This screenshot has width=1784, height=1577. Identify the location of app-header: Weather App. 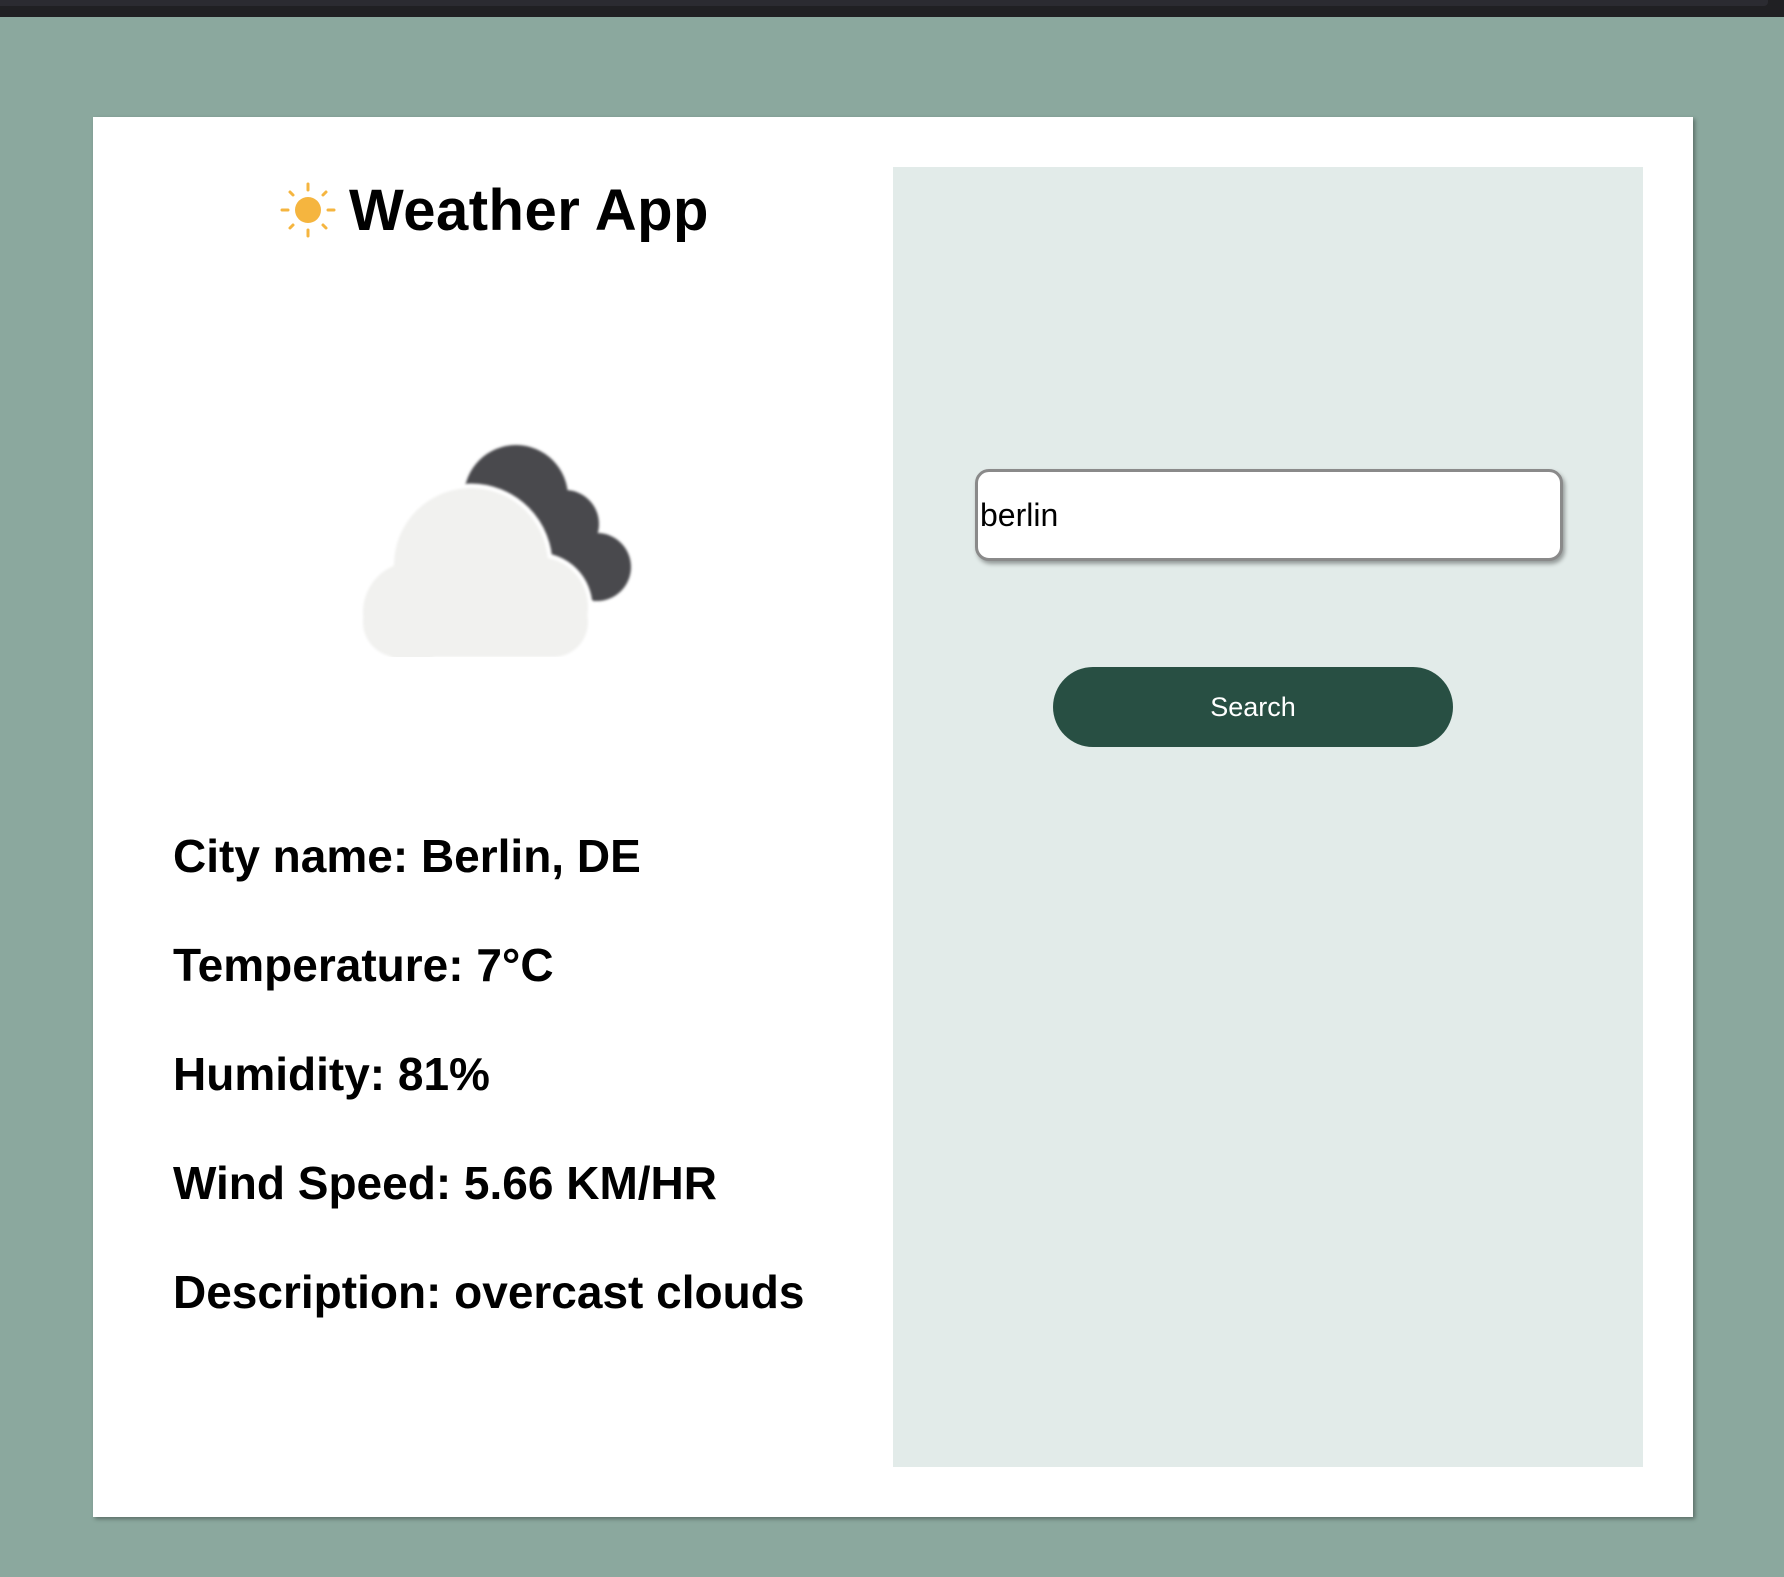
(494, 210).